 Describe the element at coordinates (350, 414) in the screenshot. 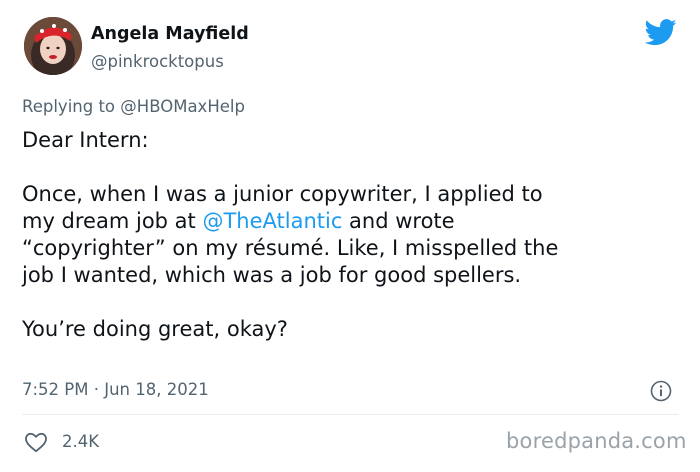

I see `divider` at that location.